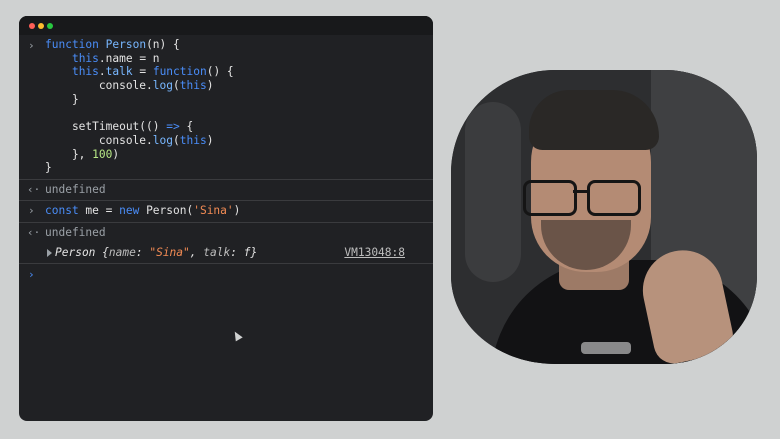  What do you see at coordinates (550, 198) in the screenshot?
I see `glasses-lens-left` at bounding box center [550, 198].